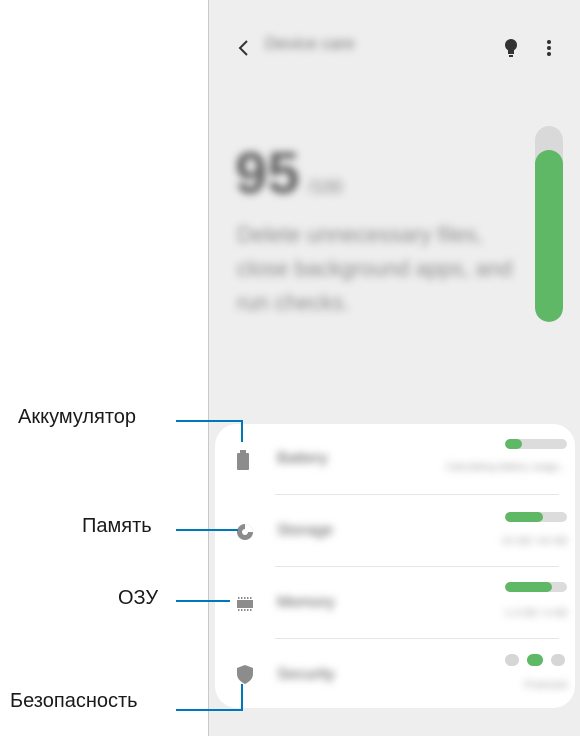 The width and height of the screenshot is (580, 736). I want to click on storage-label: Storage, so click(305, 530).